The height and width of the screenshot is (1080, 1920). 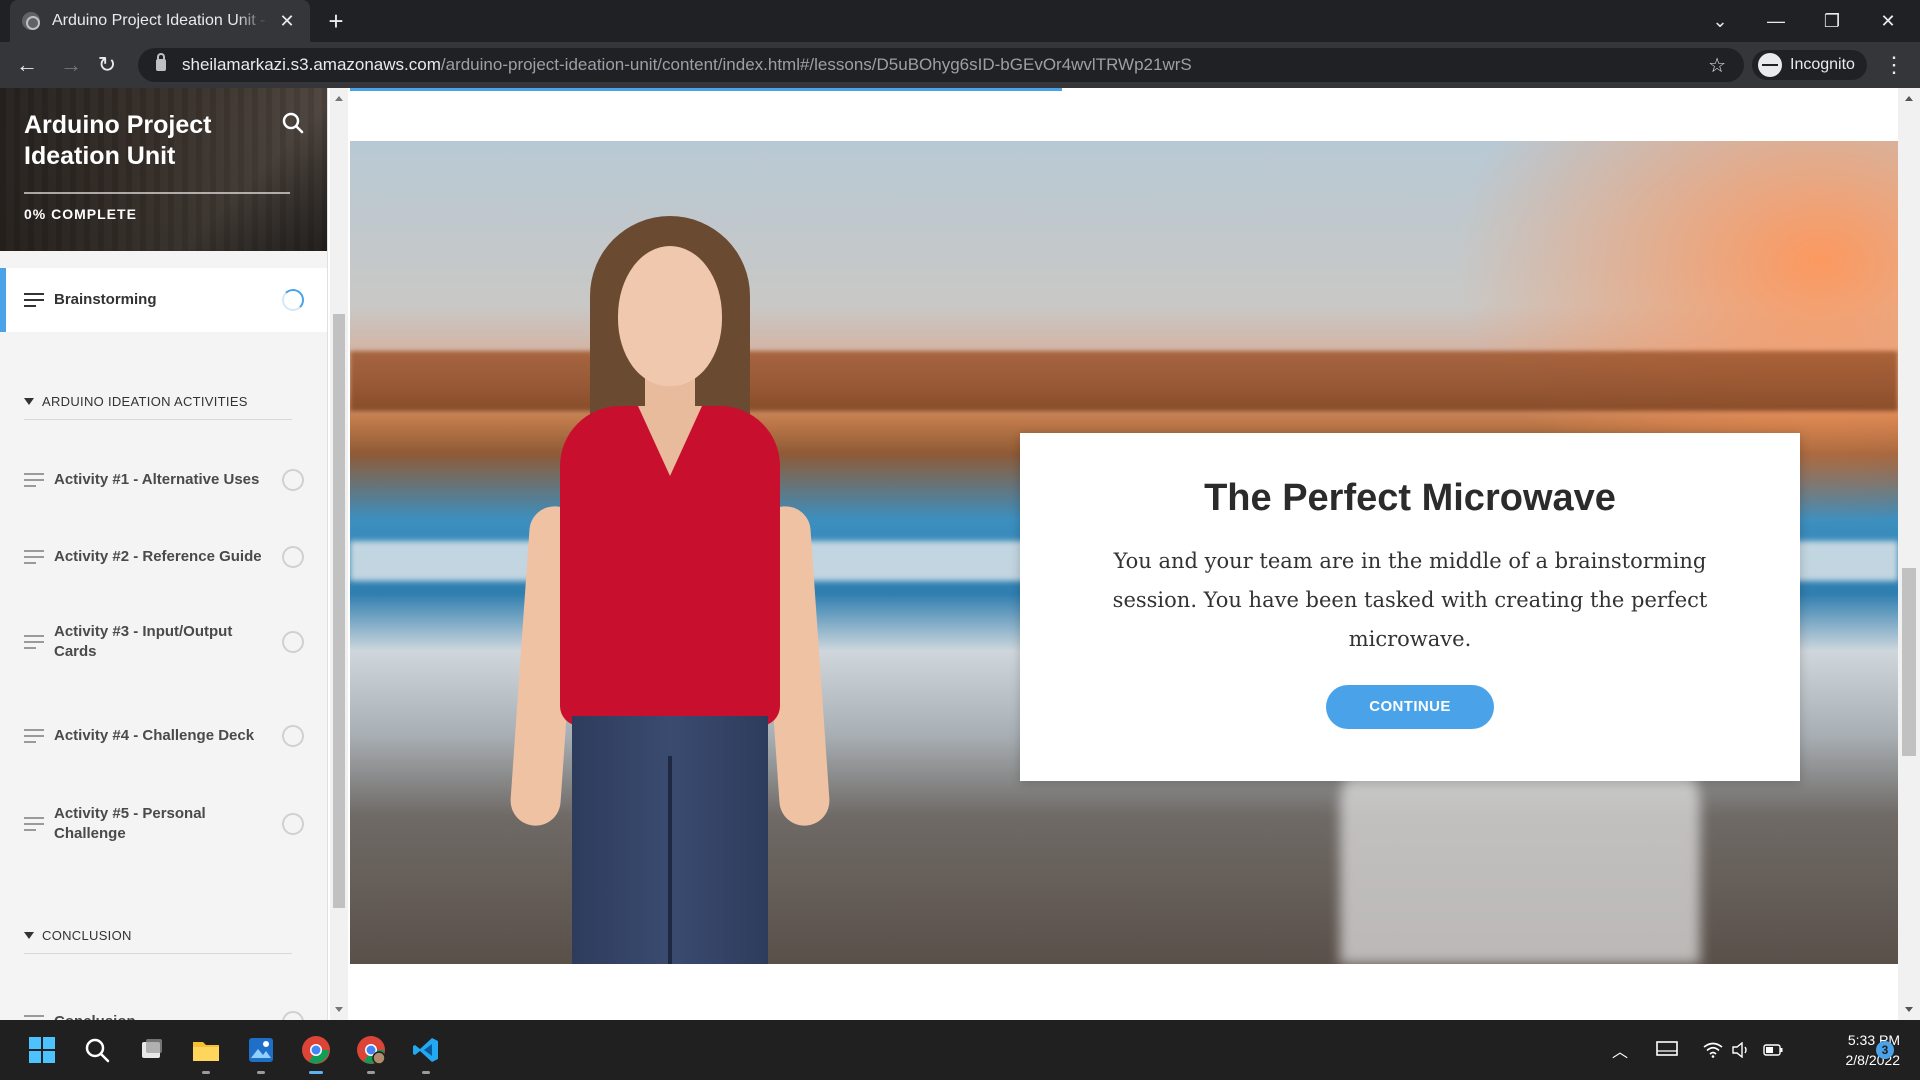 I want to click on course-progress-label: 0% COMPLETE, so click(x=80, y=214).